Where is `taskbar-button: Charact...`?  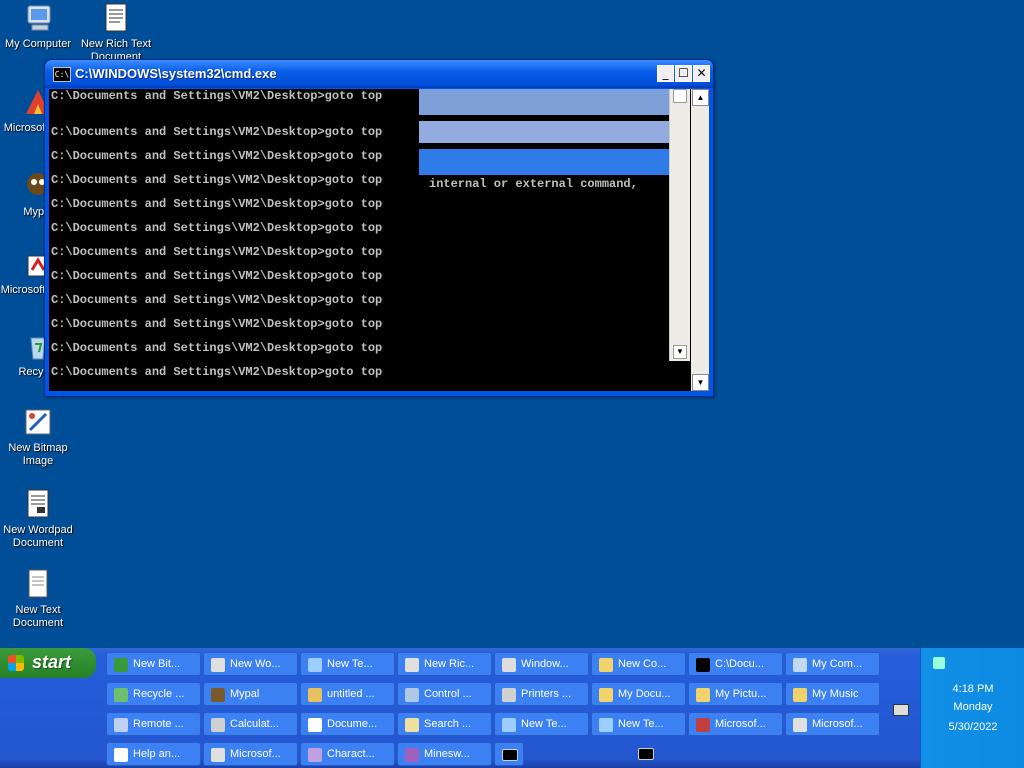
taskbar-button: Charact... is located at coordinates (347, 754).